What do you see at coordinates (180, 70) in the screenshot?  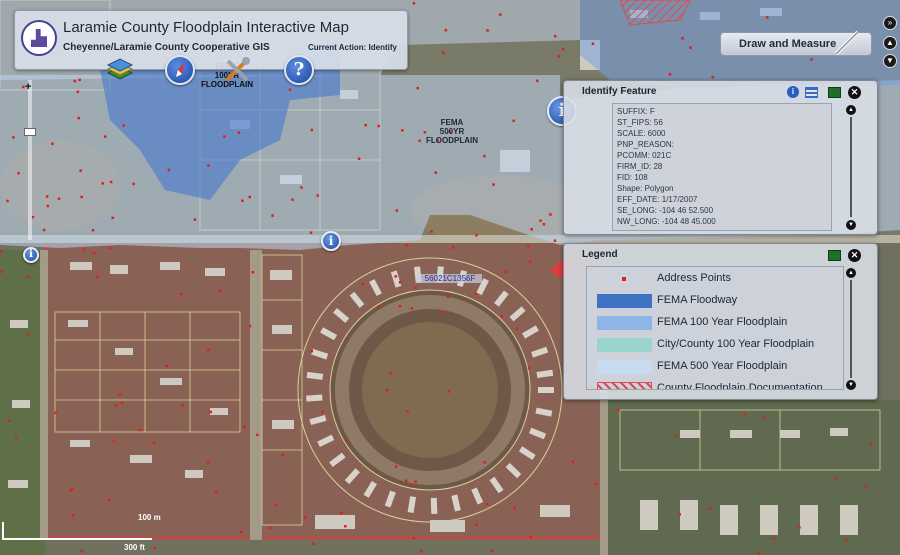 I see `compass-icon` at bounding box center [180, 70].